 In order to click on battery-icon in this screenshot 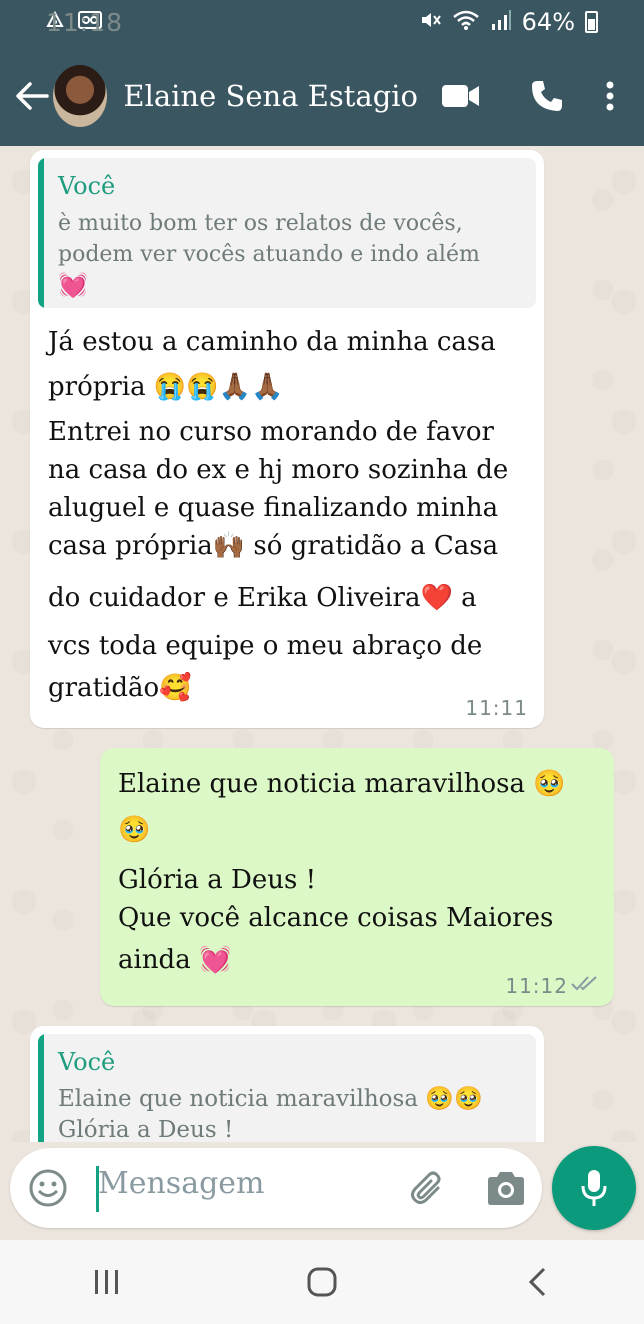, I will do `click(591, 22)`.